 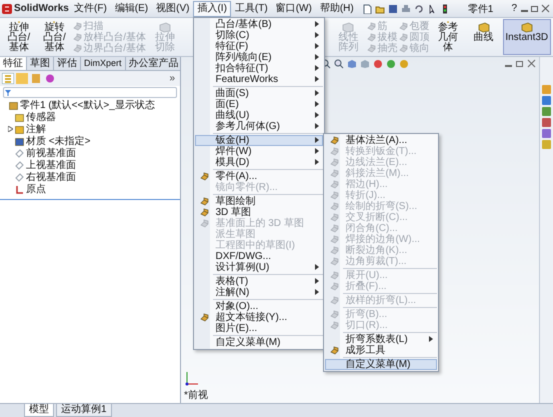 What do you see at coordinates (381, 339) in the screenshot?
I see `menu-item: 折弯系数表(L)` at bounding box center [381, 339].